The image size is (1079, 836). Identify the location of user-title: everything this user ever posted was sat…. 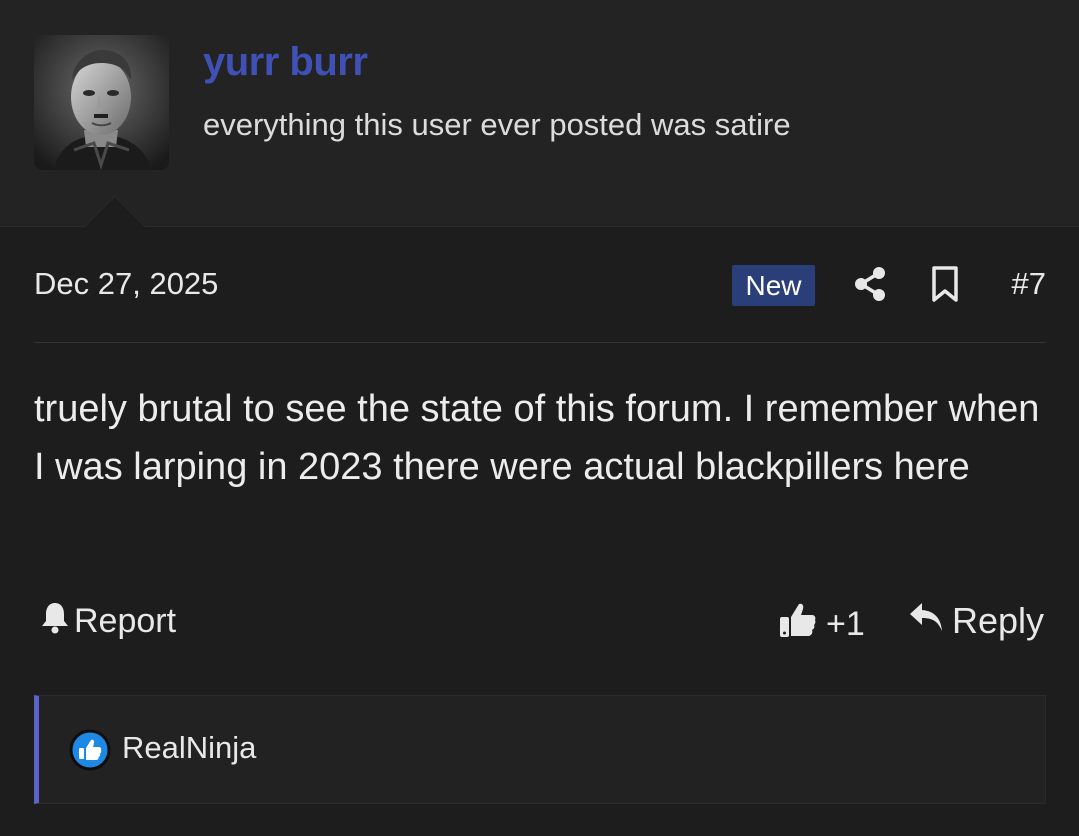
(497, 124).